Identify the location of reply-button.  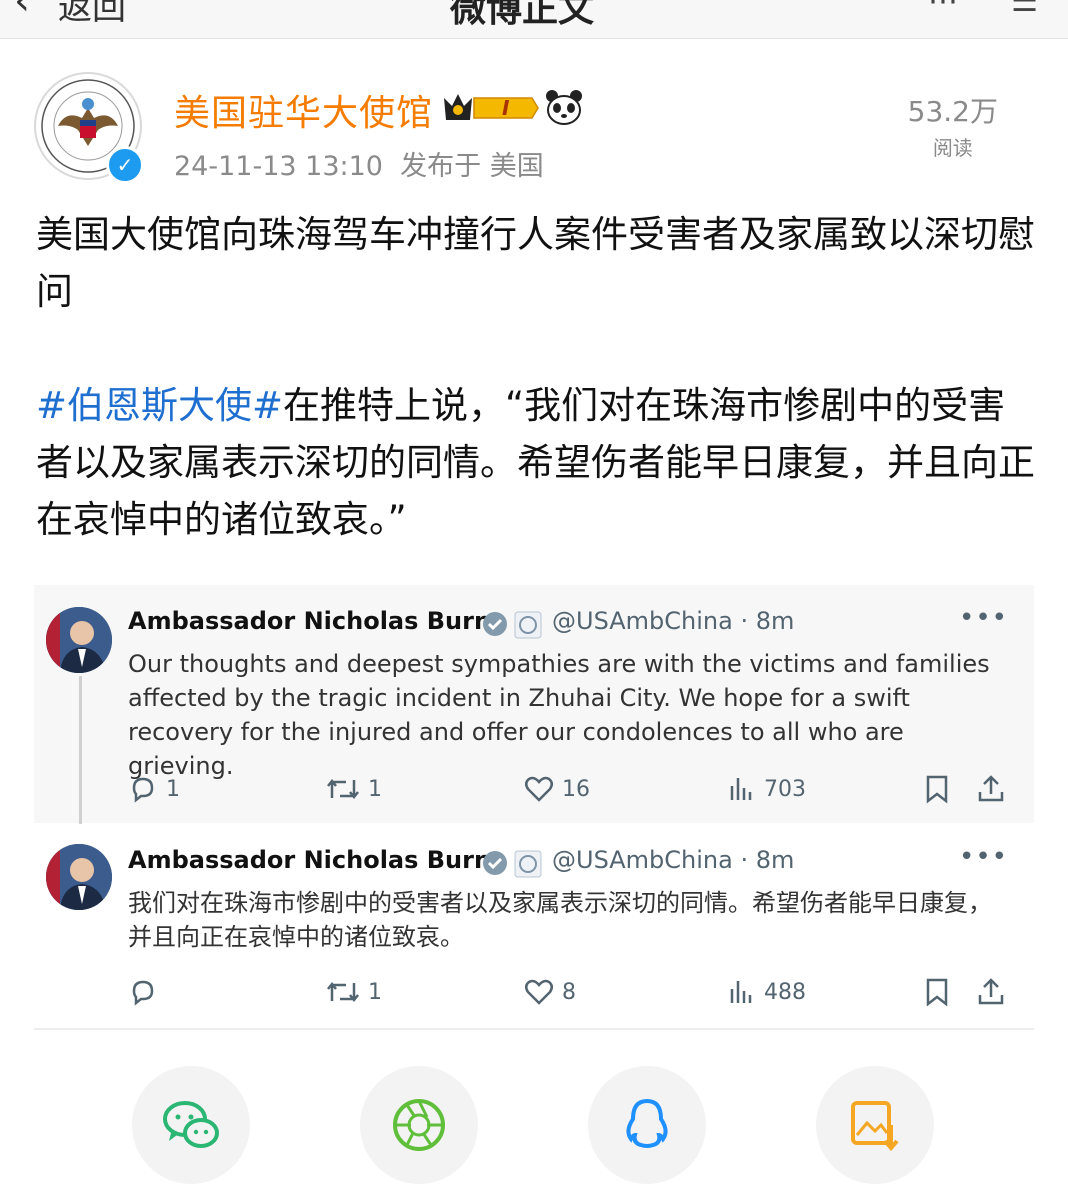
(147, 992).